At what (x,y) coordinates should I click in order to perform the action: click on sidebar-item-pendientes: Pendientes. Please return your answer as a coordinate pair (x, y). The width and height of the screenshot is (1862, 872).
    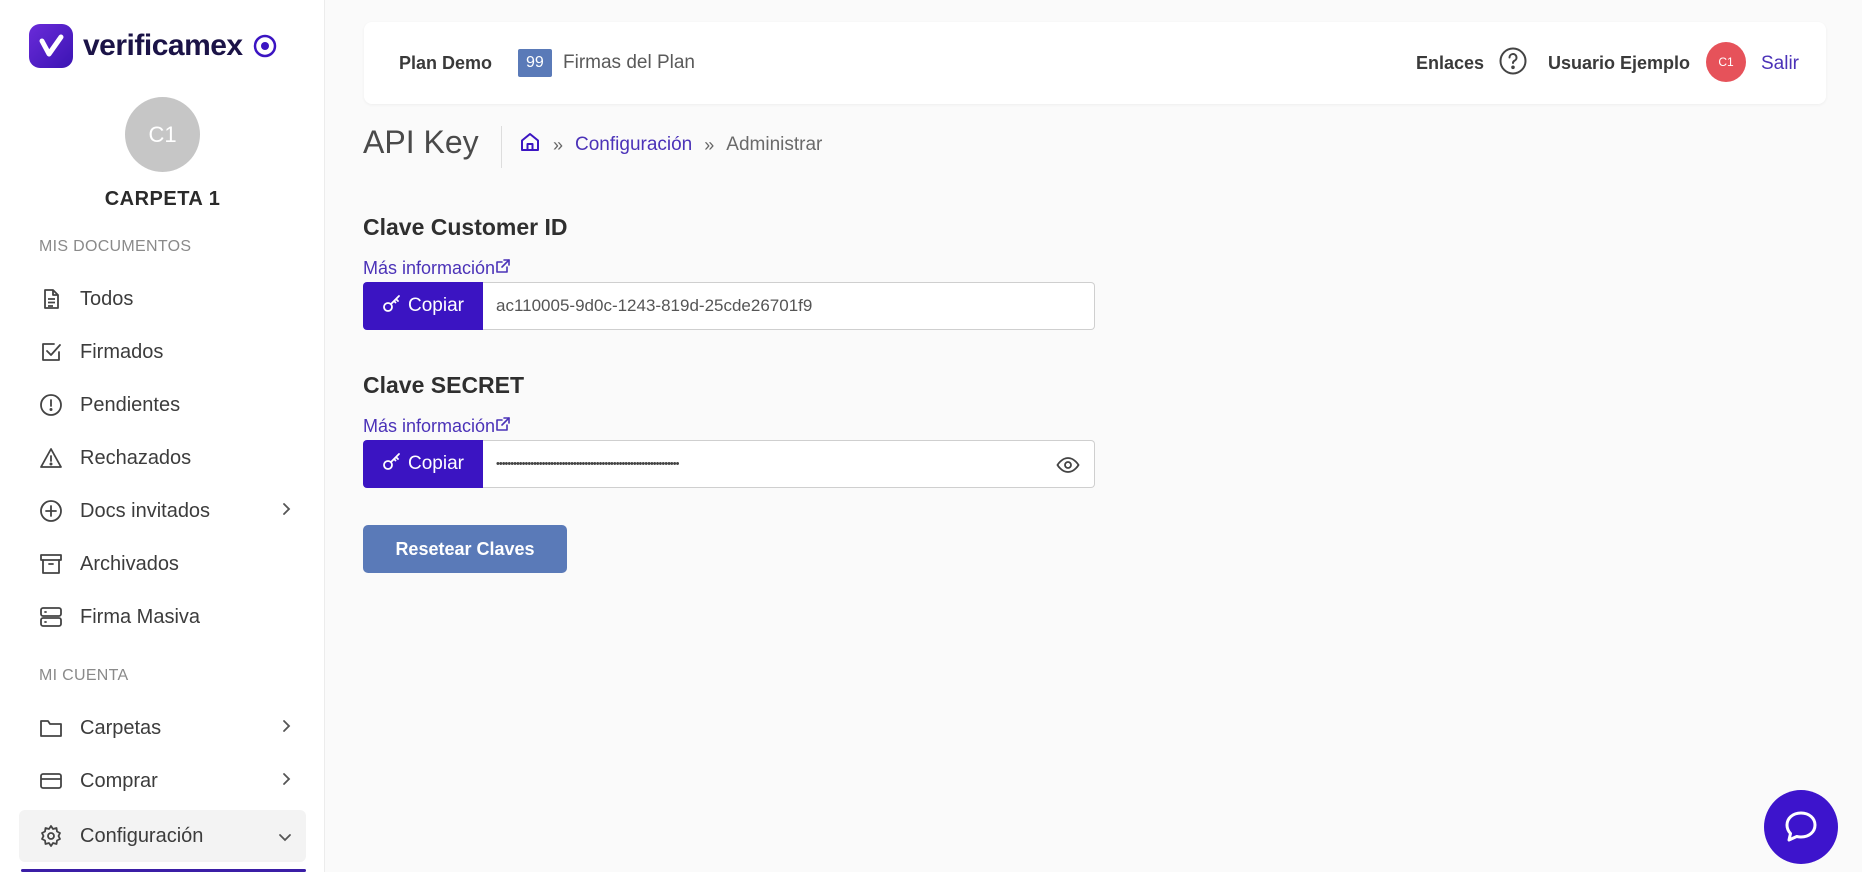
    Looking at the image, I should click on (162, 405).